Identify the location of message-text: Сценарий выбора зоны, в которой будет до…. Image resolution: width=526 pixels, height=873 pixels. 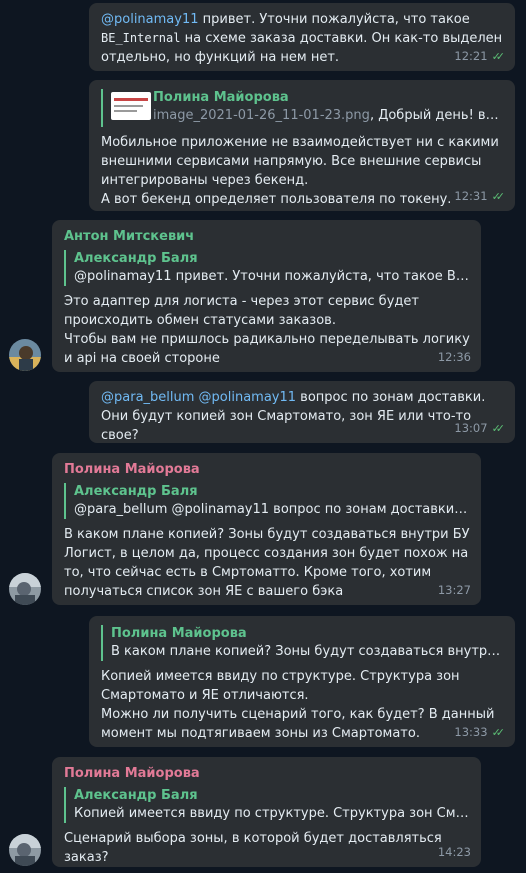
(255, 848).